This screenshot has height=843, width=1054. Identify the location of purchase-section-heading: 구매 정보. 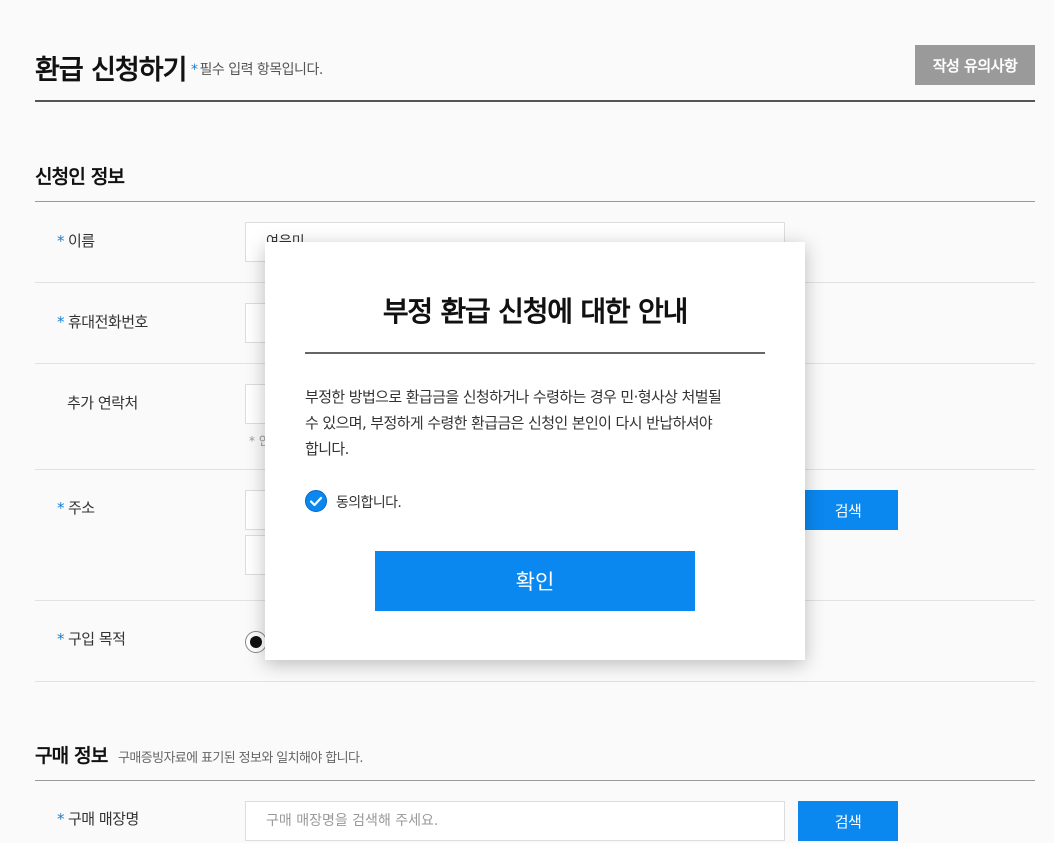
(71, 756).